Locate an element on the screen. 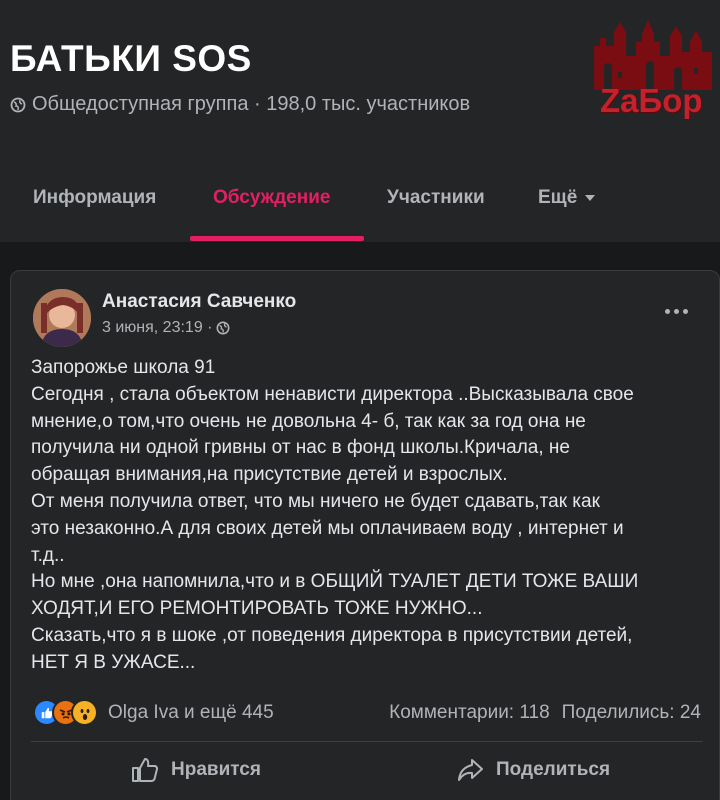  avatar is located at coordinates (62, 318).